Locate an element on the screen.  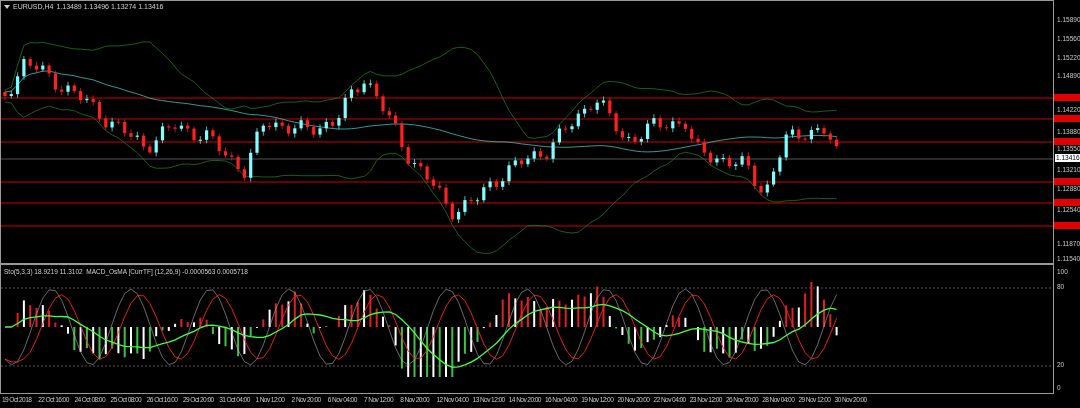
dropdown-triangle-icon is located at coordinates (7, 6).